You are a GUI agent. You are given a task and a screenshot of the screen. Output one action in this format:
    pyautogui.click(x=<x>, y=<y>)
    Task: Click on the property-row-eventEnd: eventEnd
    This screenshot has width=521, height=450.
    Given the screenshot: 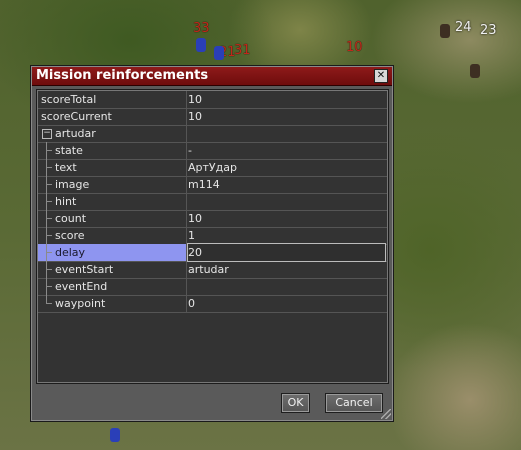 What is the action you would take?
    pyautogui.click(x=212, y=287)
    